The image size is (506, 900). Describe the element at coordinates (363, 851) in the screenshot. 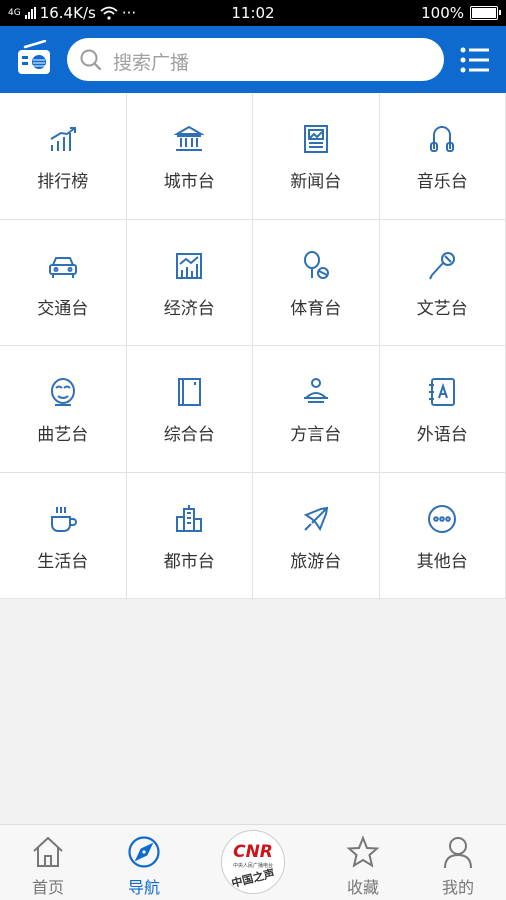

I see `star-icon` at that location.